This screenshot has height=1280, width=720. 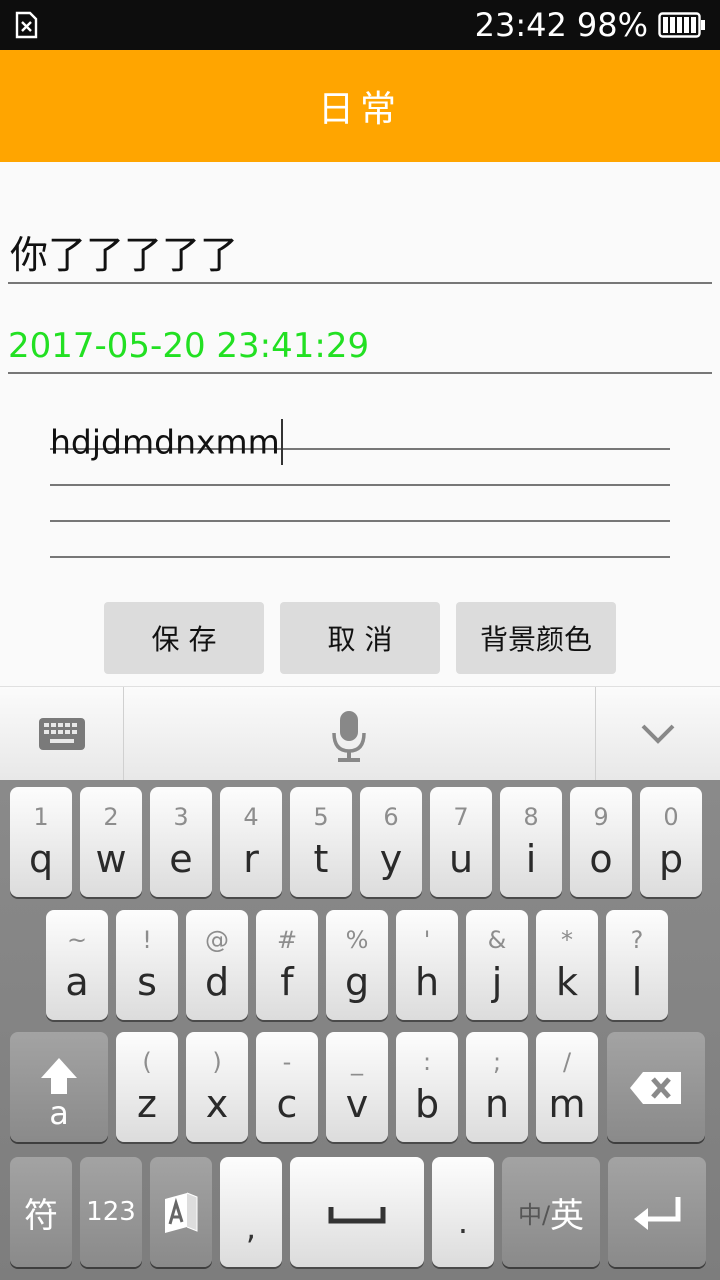 What do you see at coordinates (251, 859) in the screenshot?
I see `key-primary-label: r` at bounding box center [251, 859].